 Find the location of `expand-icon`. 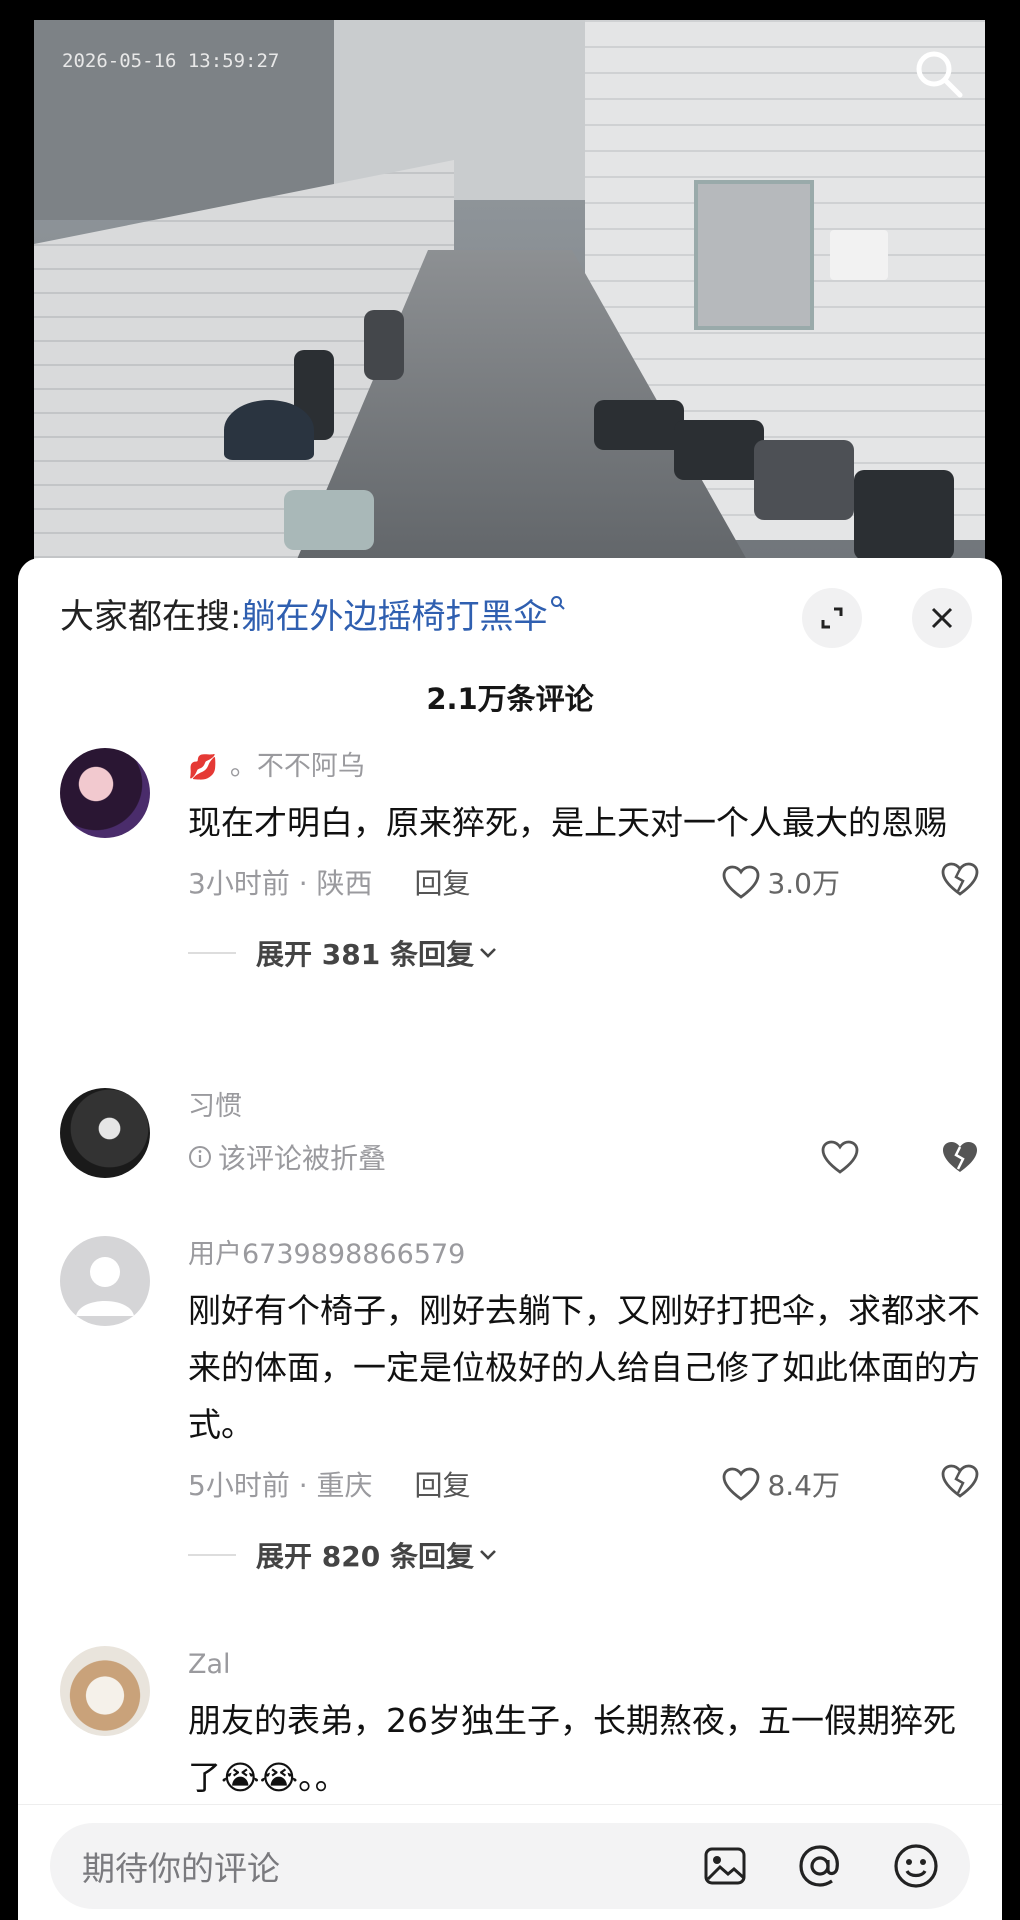

expand-icon is located at coordinates (832, 618).